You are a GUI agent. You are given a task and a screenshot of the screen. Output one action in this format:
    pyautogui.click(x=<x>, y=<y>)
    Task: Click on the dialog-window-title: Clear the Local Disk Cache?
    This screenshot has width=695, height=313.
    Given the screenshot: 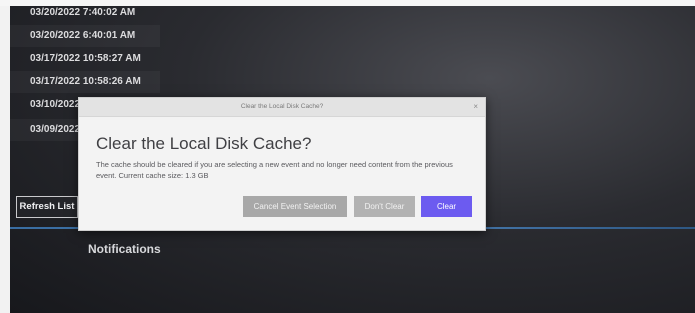 What is the action you would take?
    pyautogui.click(x=282, y=106)
    